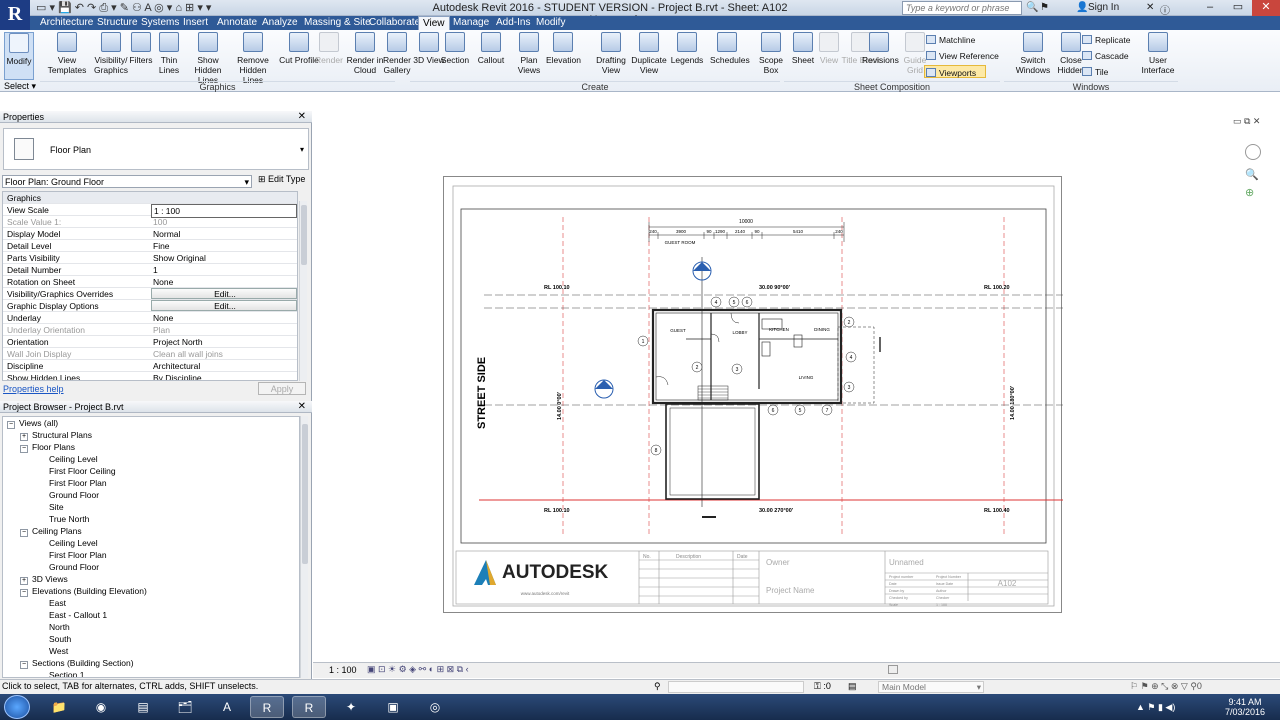 The image size is (1280, 720). I want to click on search-input: Type a keyword or phrase, so click(962, 8).